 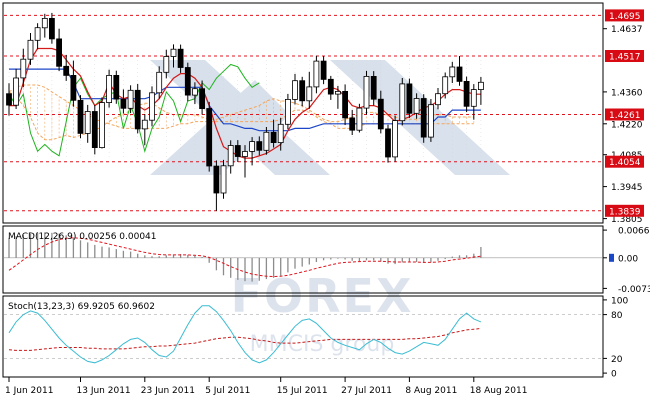 I want to click on x-tick-label: 1 Jun 2011, so click(x=29, y=391).